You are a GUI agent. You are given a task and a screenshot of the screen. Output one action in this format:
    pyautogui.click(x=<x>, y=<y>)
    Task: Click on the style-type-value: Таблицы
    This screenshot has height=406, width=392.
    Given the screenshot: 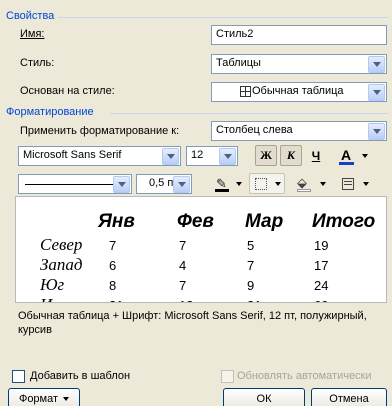 What is the action you would take?
    pyautogui.click(x=238, y=63)
    